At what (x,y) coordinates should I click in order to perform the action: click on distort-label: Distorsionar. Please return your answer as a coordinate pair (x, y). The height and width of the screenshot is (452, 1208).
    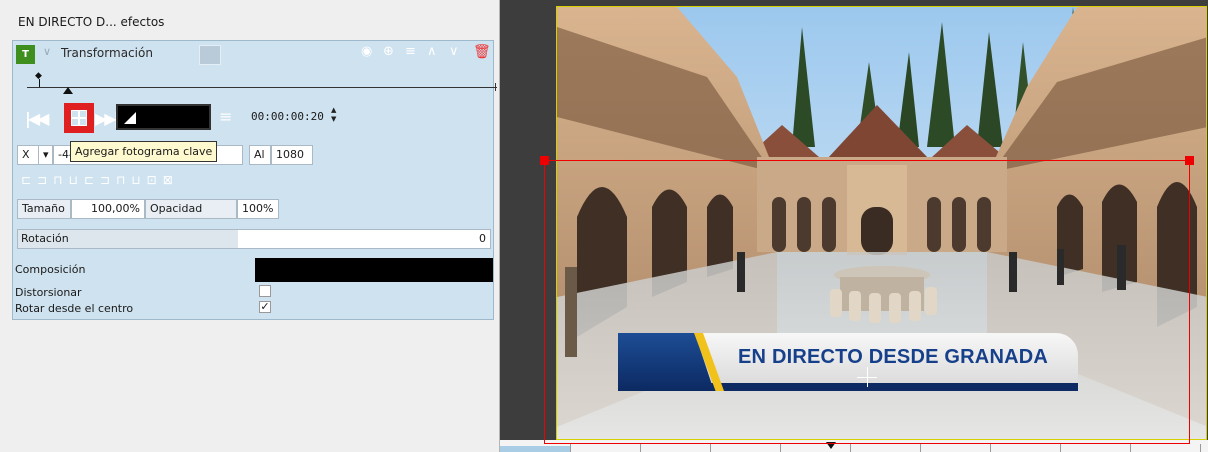
    Looking at the image, I should click on (48, 292).